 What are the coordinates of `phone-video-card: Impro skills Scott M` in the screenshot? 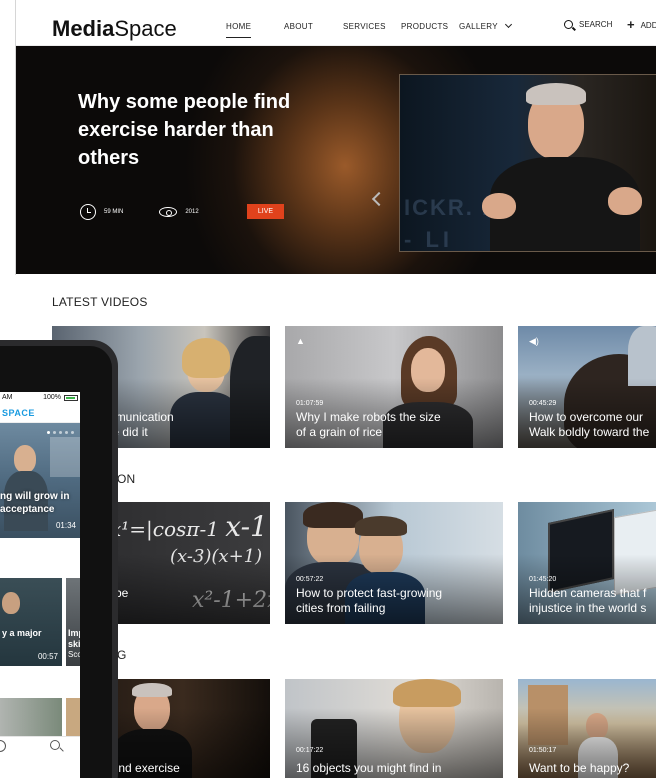 It's located at (73, 622).